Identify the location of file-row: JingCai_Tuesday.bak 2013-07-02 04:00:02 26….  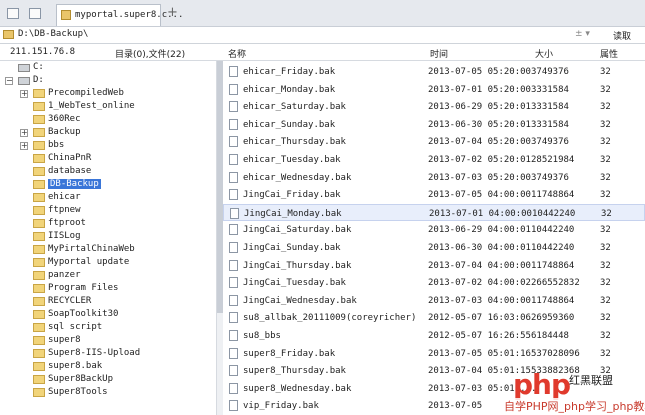
(434, 282).